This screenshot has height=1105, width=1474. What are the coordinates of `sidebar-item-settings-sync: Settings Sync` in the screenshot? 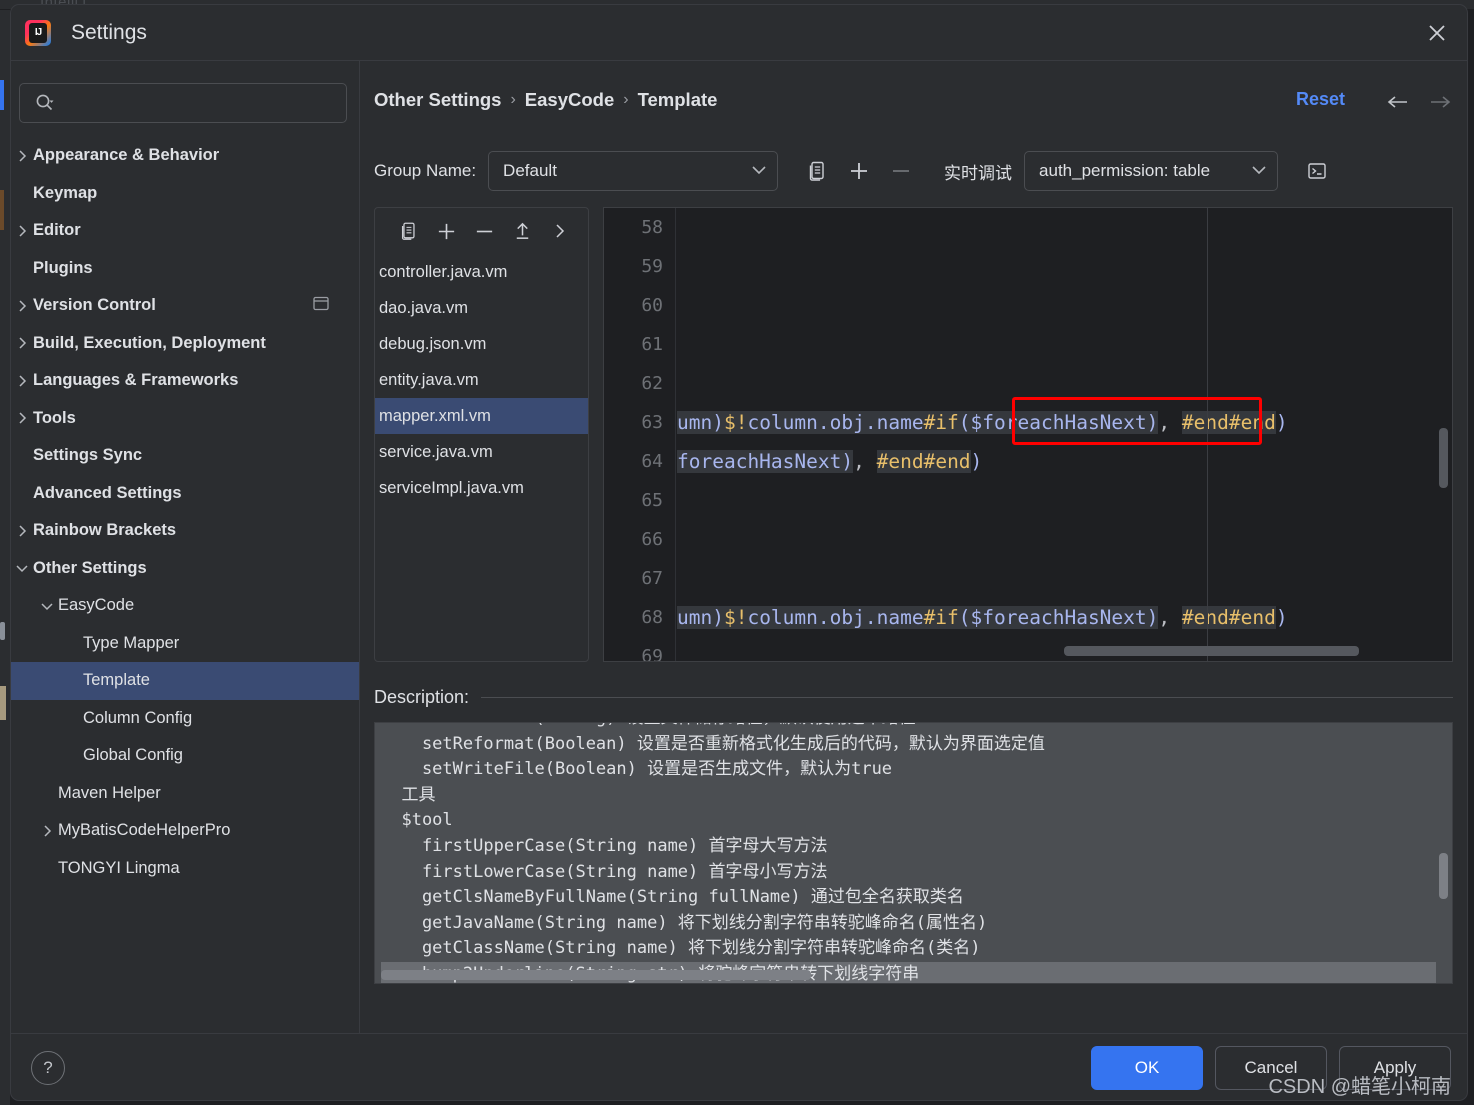 It's located at (185, 456).